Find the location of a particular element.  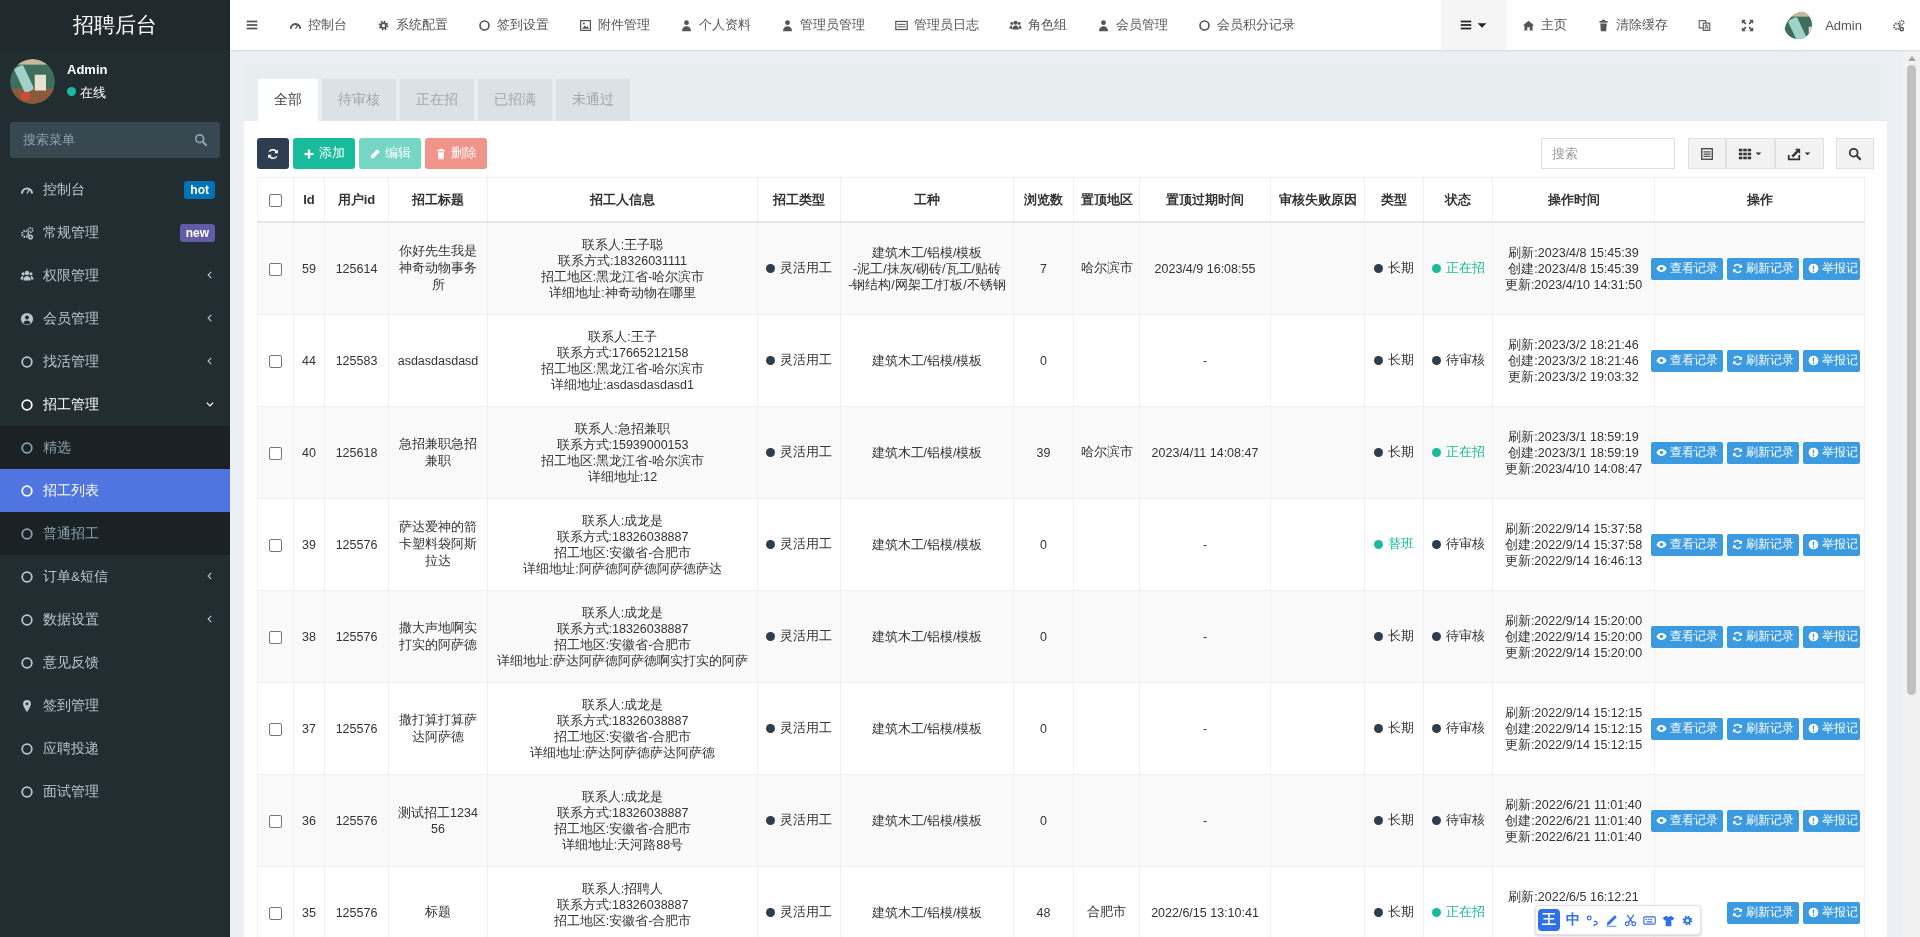

view-toggle-button is located at coordinates (1707, 153).